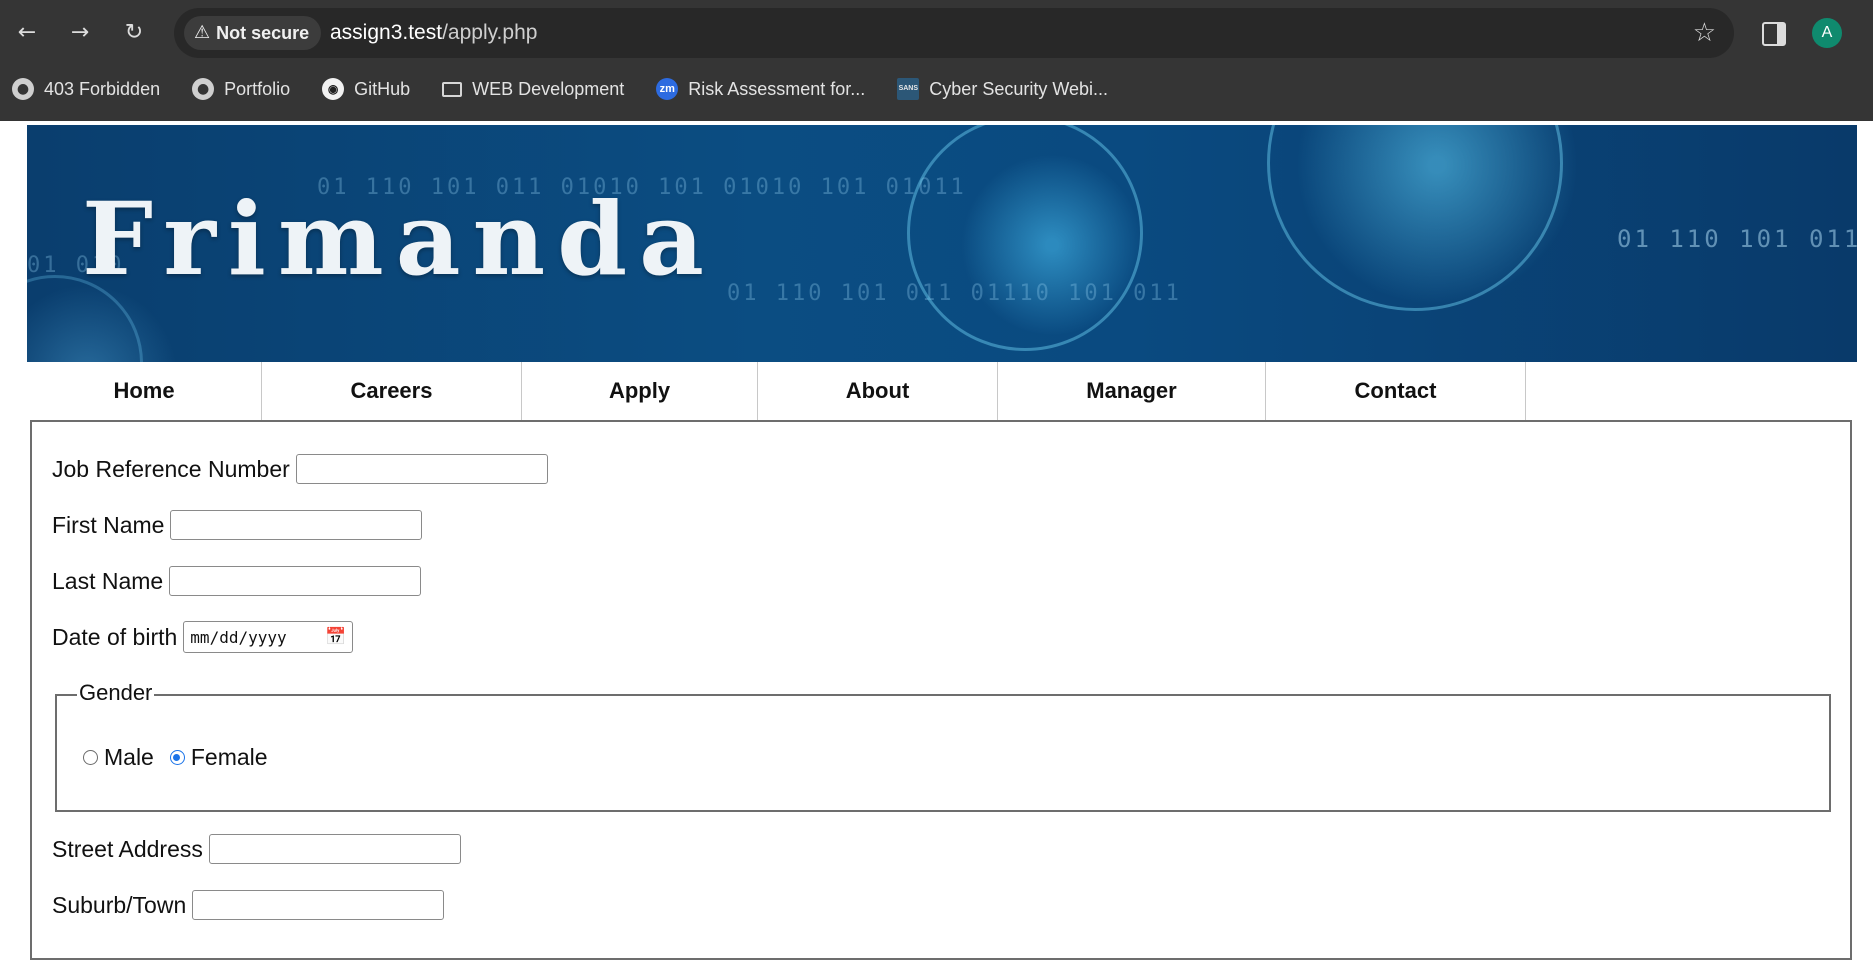 The image size is (1873, 960). What do you see at coordinates (257, 88) in the screenshot?
I see `bookmark-label: Portfolio` at bounding box center [257, 88].